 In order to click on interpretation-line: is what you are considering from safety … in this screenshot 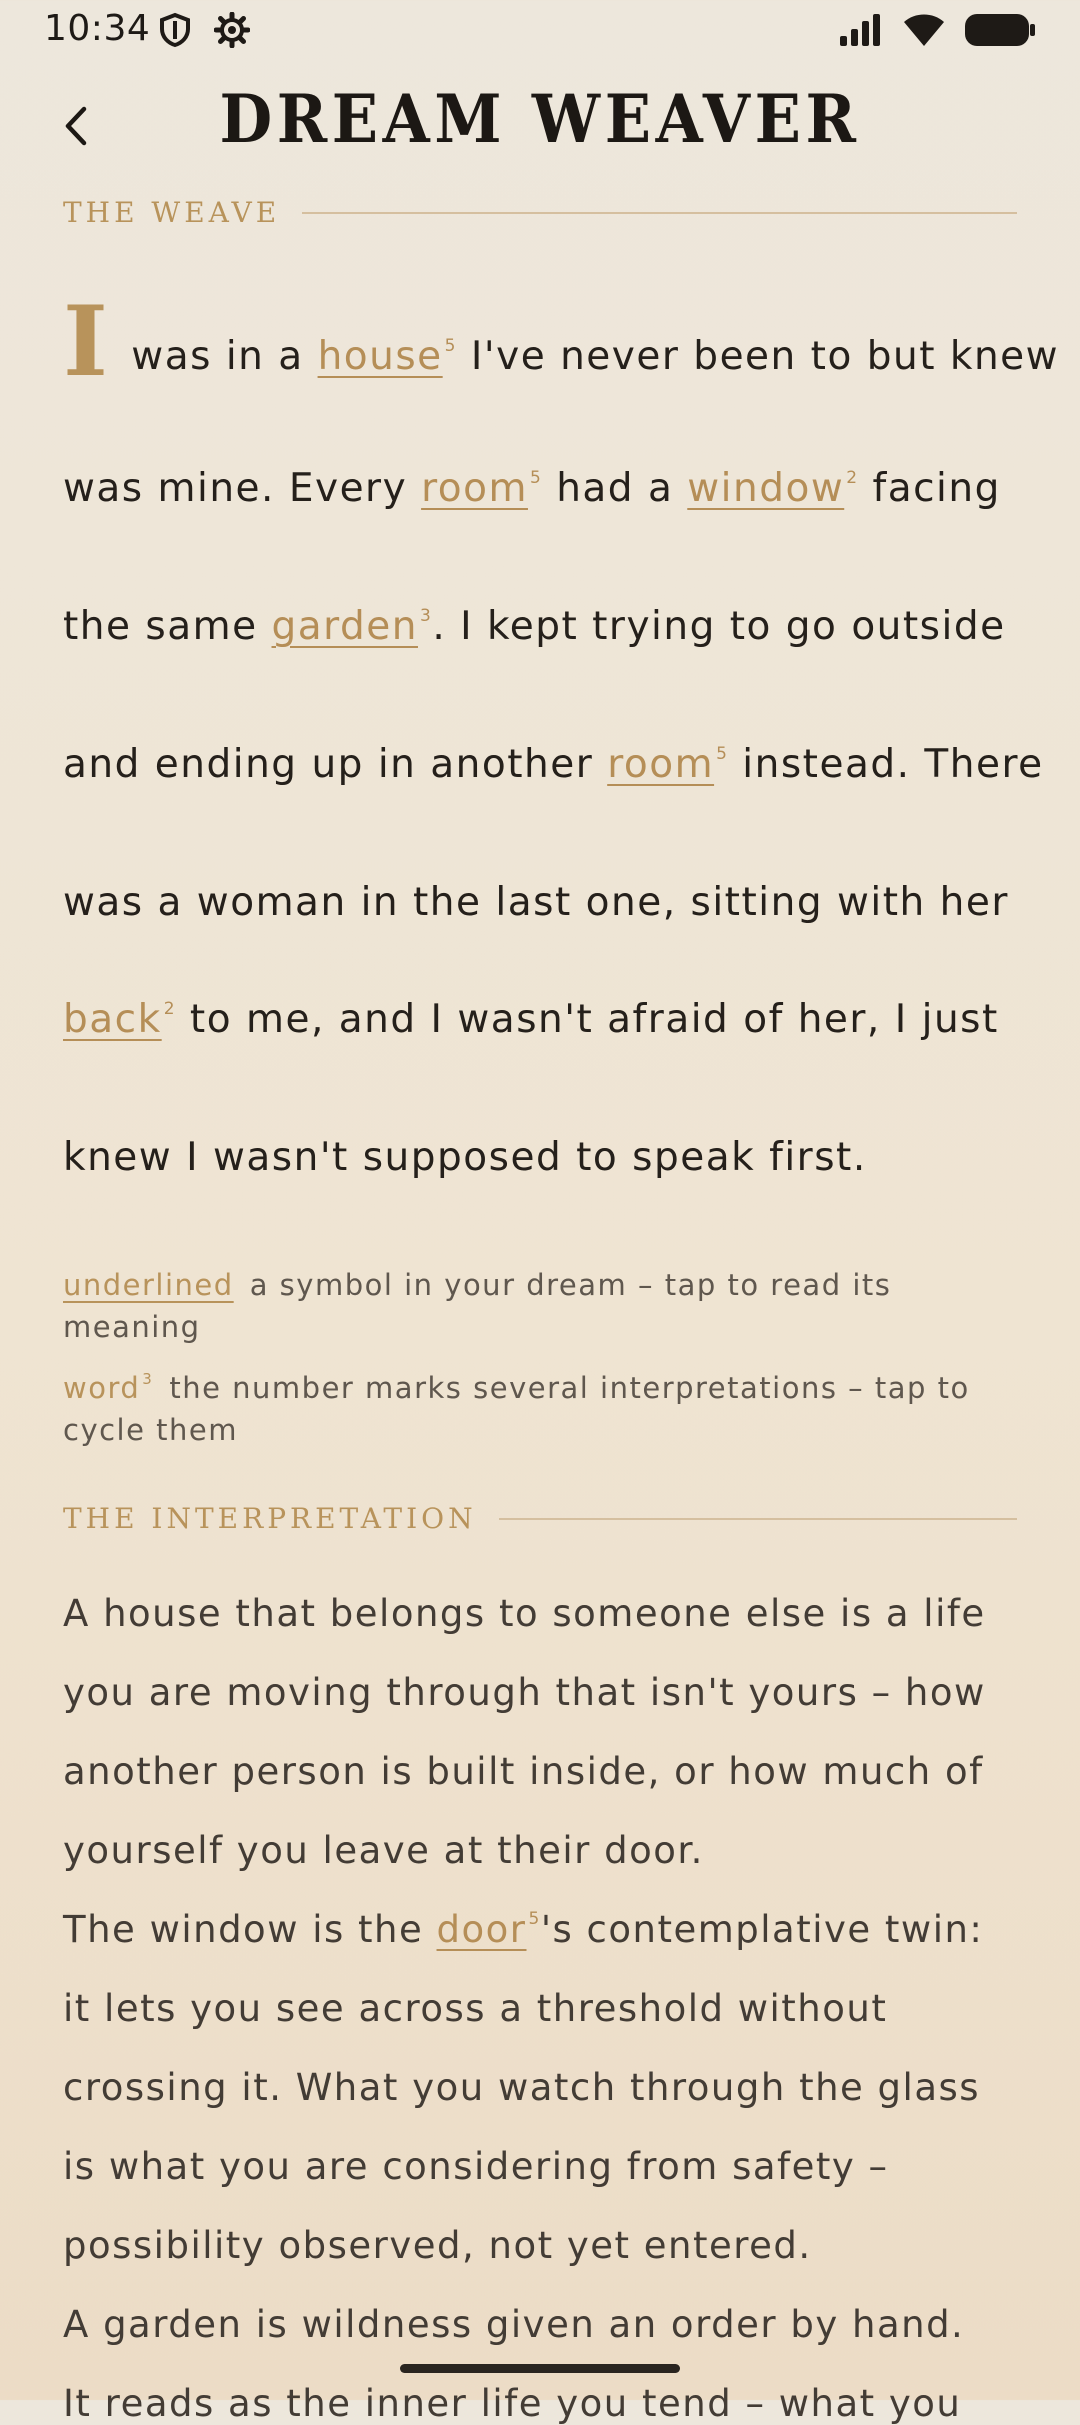, I will do `click(476, 2166)`.